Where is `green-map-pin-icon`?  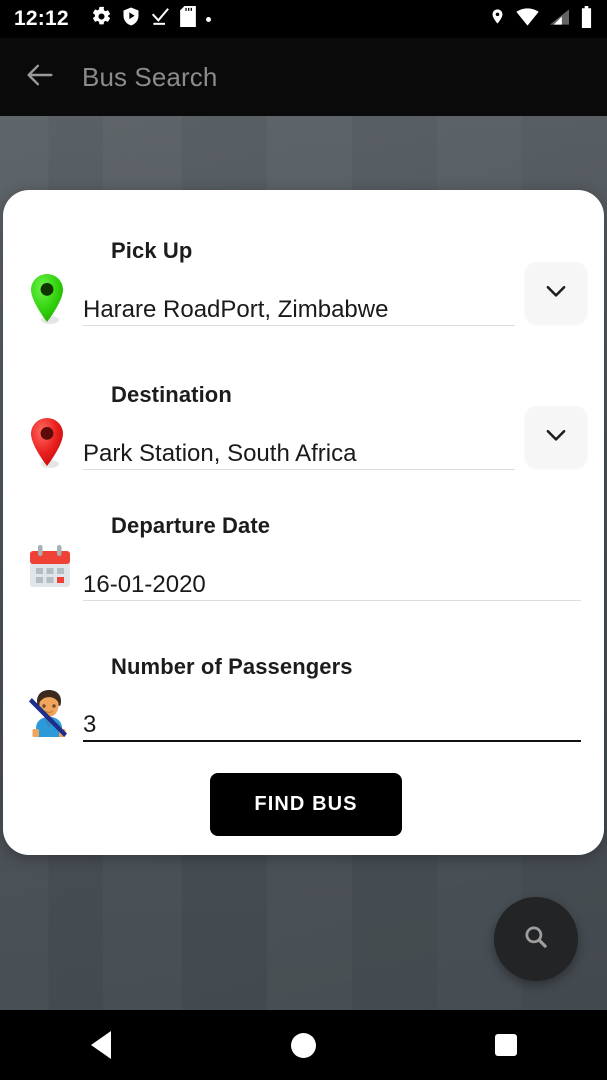 green-map-pin-icon is located at coordinates (50, 300).